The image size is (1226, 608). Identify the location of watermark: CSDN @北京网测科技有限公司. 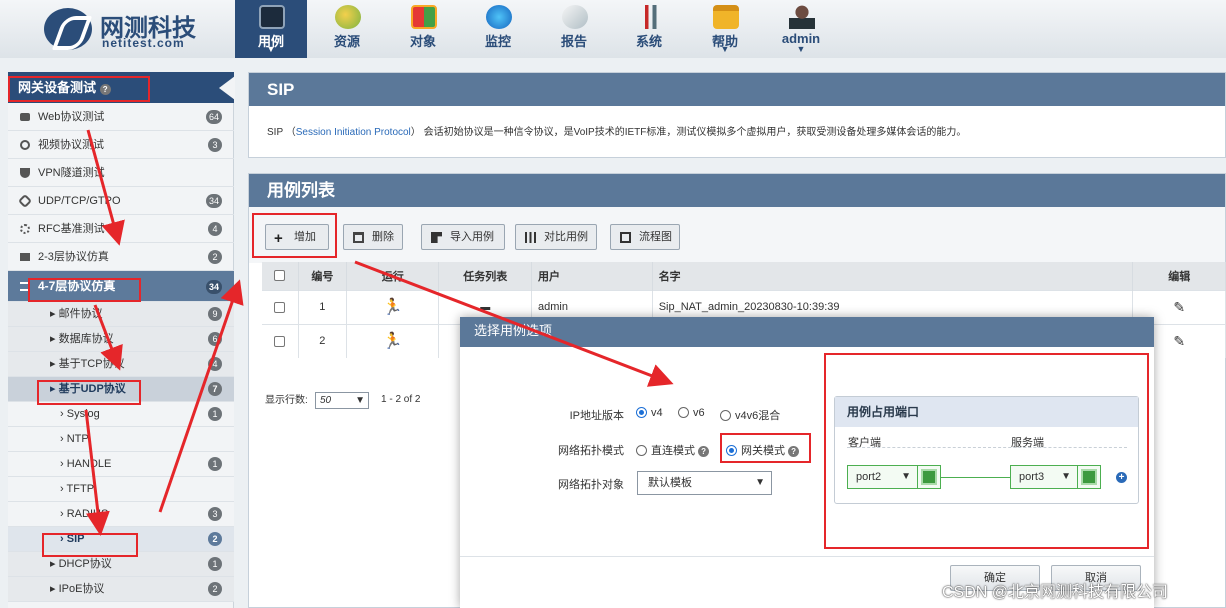
(1055, 592).